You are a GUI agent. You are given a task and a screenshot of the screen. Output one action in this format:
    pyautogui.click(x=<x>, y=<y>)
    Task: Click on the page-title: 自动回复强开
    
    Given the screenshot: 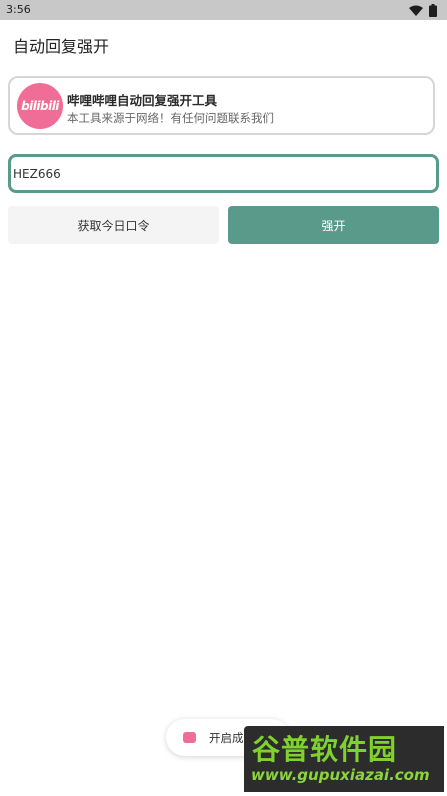 What is the action you would take?
    pyautogui.click(x=61, y=46)
    